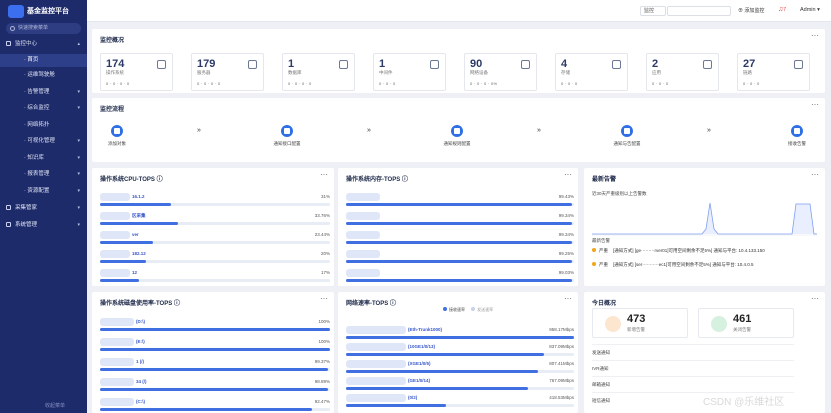 This screenshot has width=831, height=413. Describe the element at coordinates (43, 141) in the screenshot. I see `sidebar-item: · 可视化管理 ▾` at that location.